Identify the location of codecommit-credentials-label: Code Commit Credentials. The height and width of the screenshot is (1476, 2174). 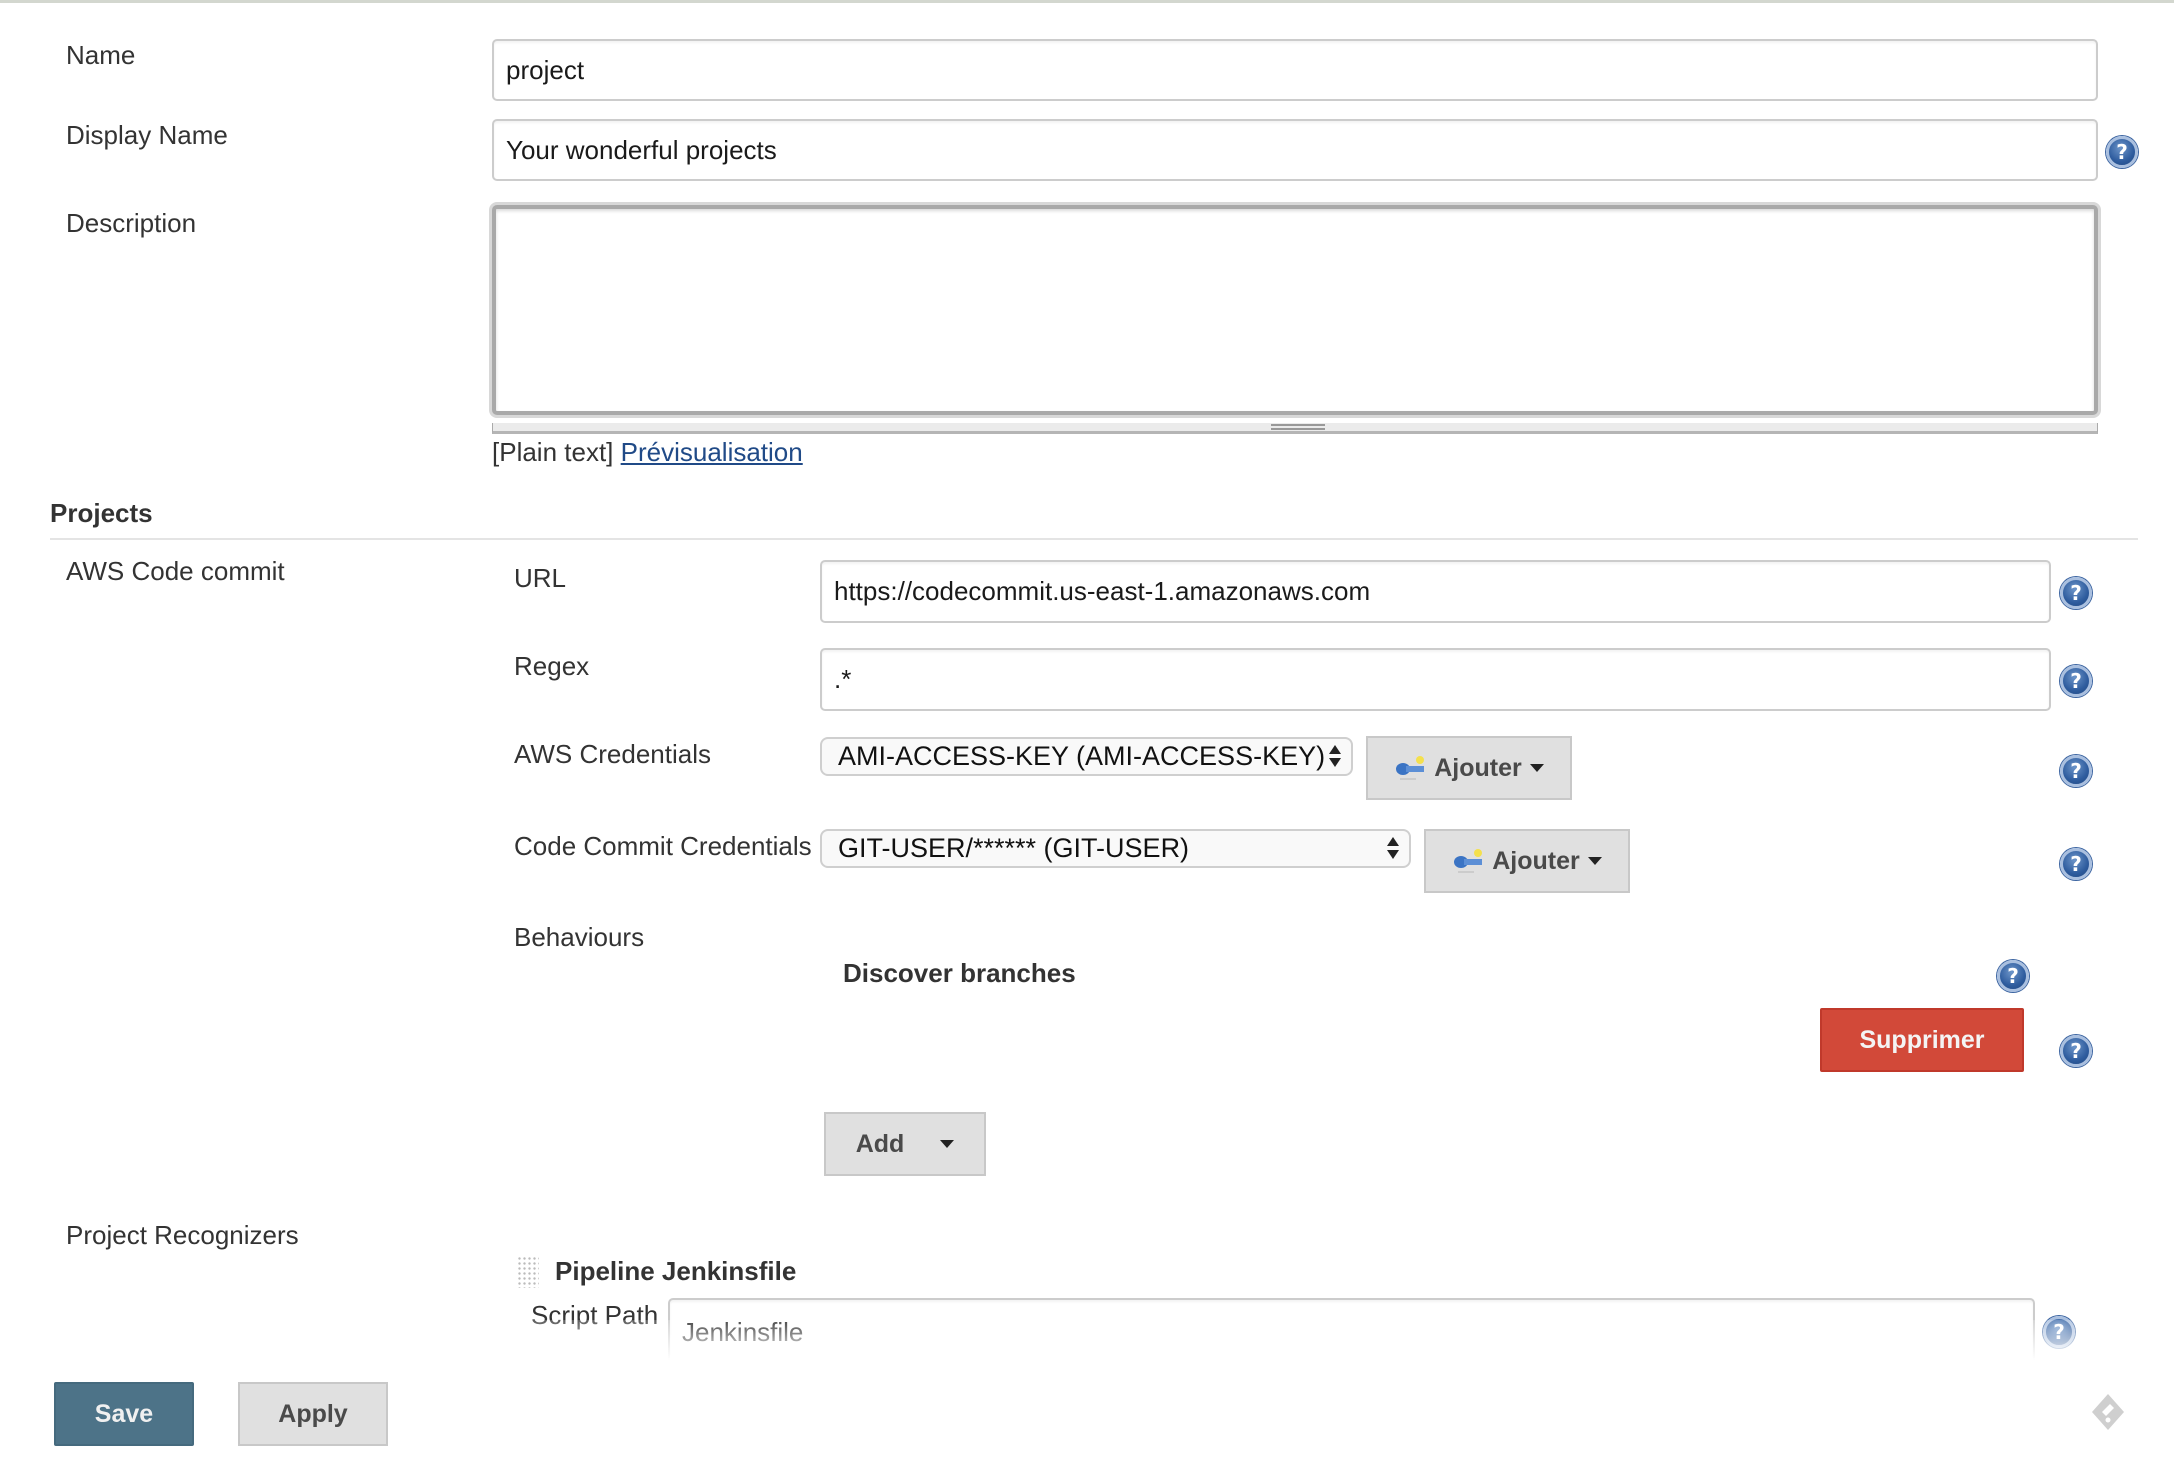
(663, 846).